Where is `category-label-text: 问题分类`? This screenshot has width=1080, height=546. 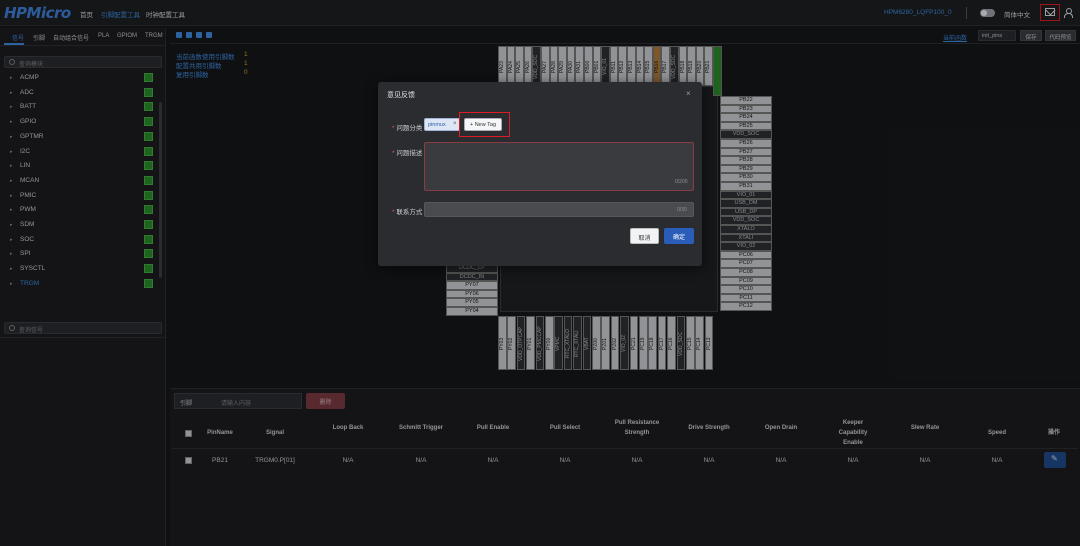 category-label-text: 问题分类 is located at coordinates (409, 128).